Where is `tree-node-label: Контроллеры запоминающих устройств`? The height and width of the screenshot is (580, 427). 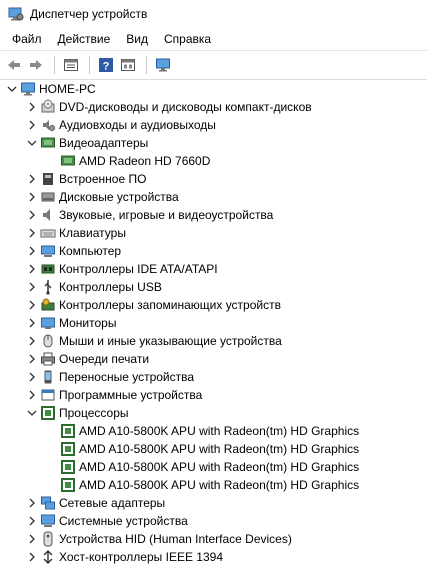
tree-node-label: Контроллеры запоминающих устройств is located at coordinates (170, 305).